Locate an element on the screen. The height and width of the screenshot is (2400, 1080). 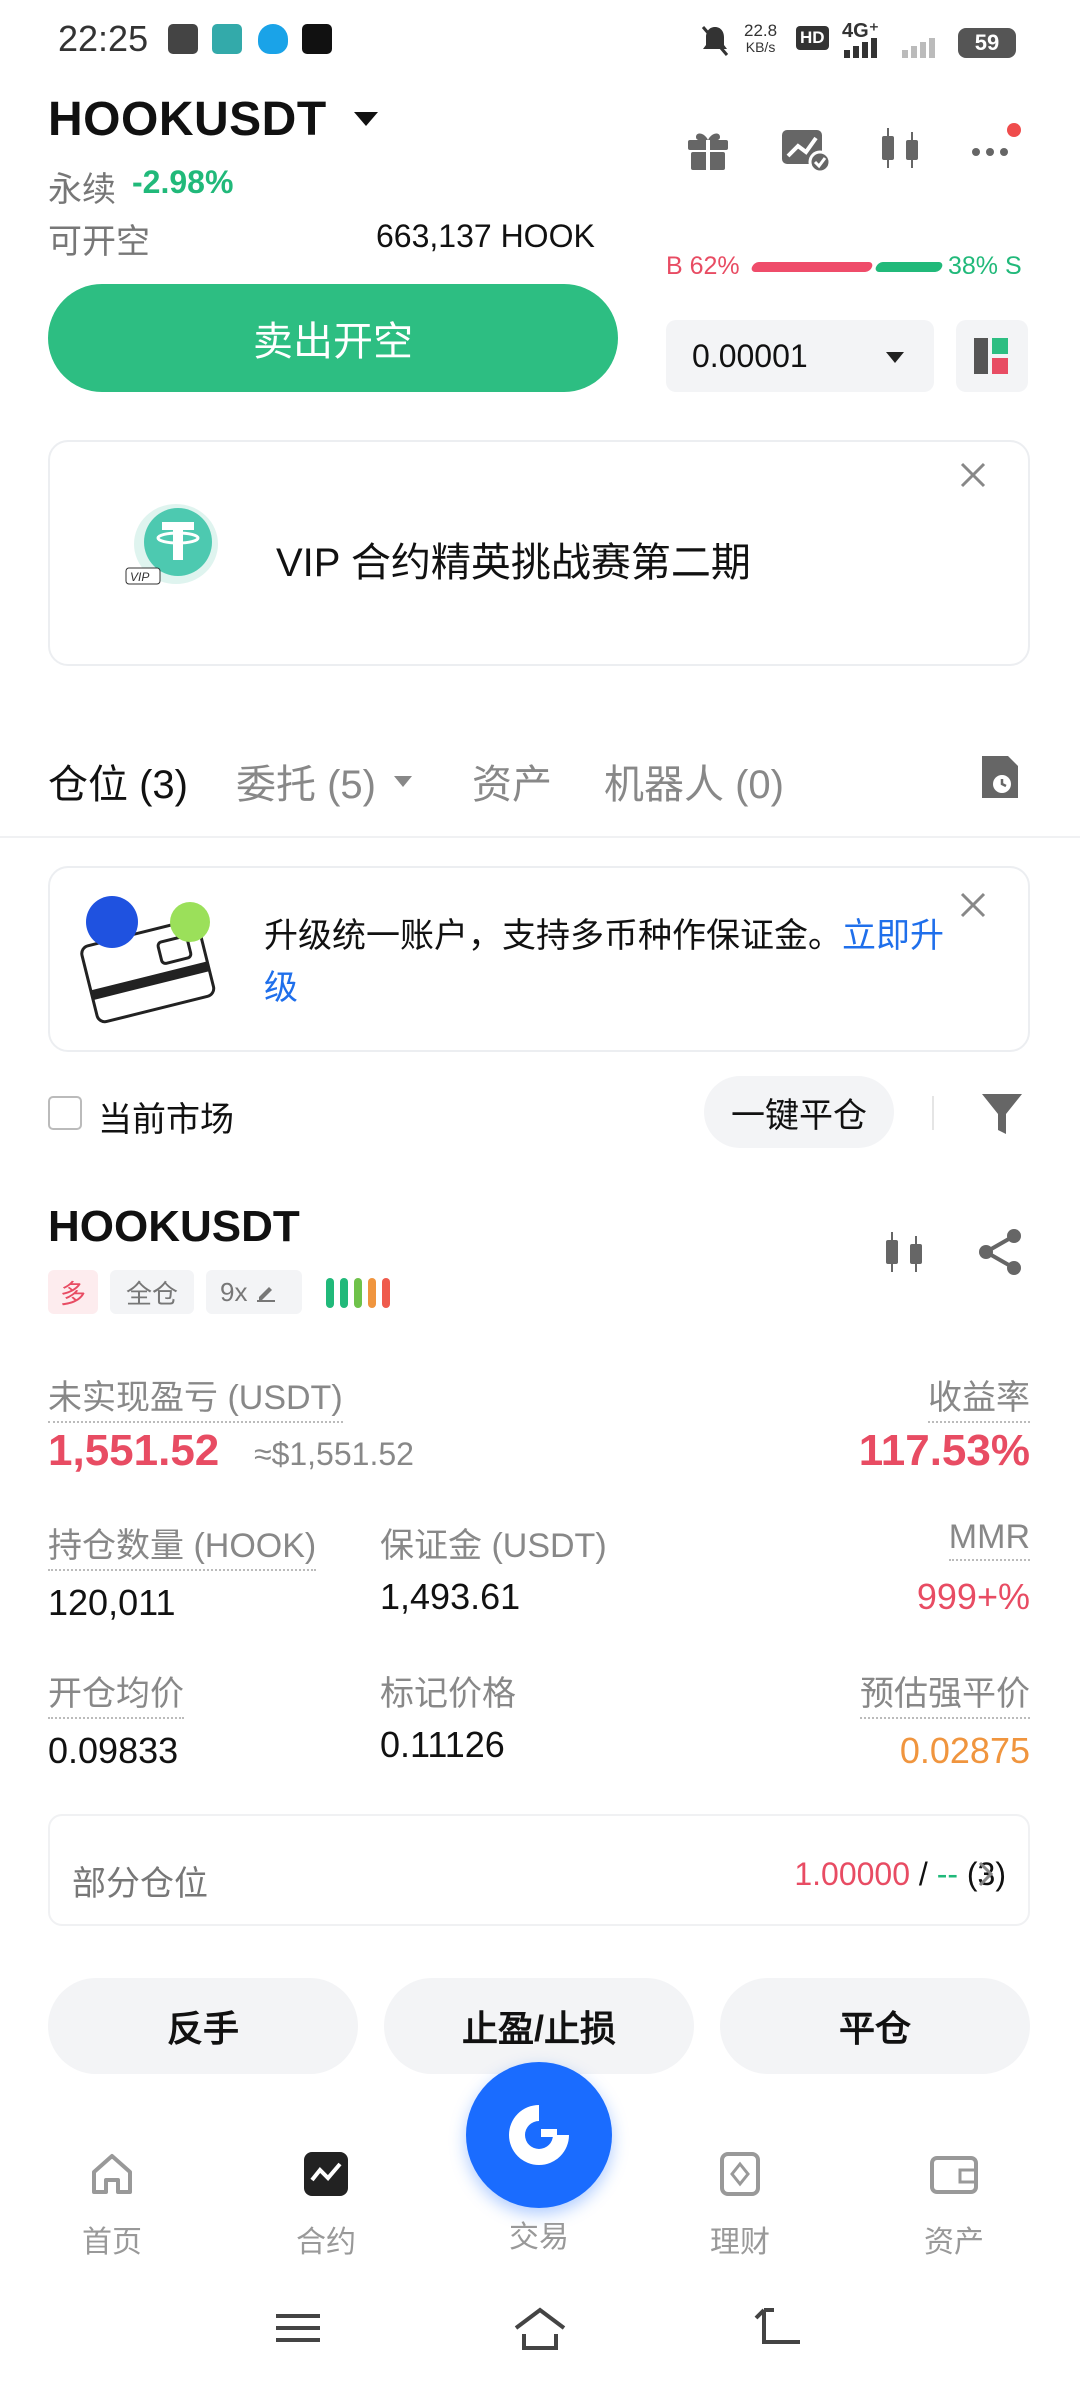
upgrade-banner-text: 升级统一账户，支持多币种作保证金。立即升级 is located at coordinates (614, 962).